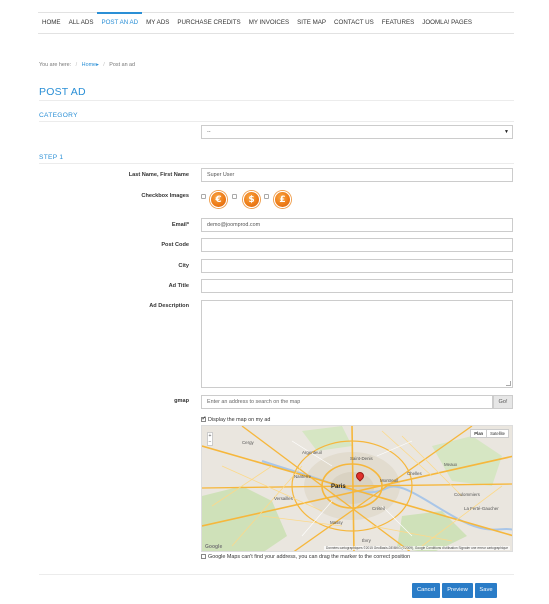 The height and width of the screenshot is (604, 549). I want to click on breadcrumb-prefix: You are here:, so click(55, 65).